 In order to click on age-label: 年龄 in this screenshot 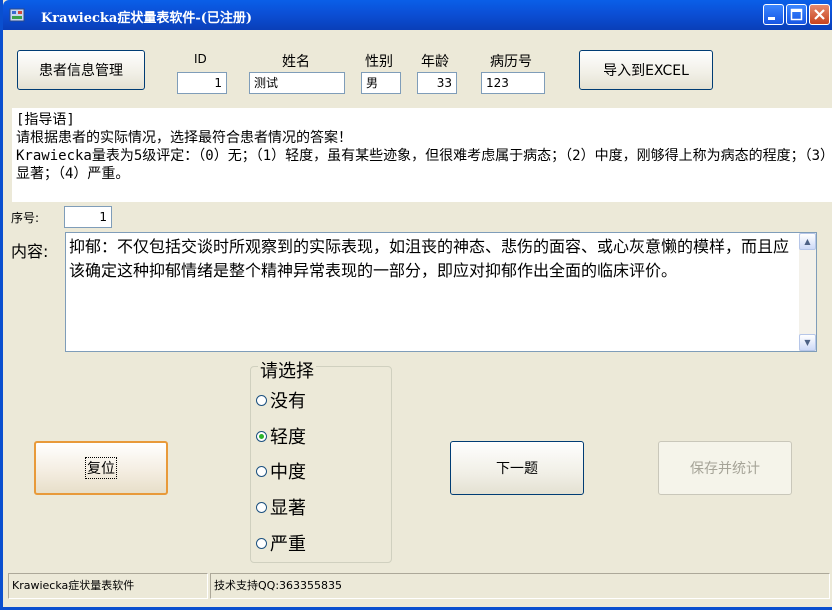, I will do `click(435, 62)`.